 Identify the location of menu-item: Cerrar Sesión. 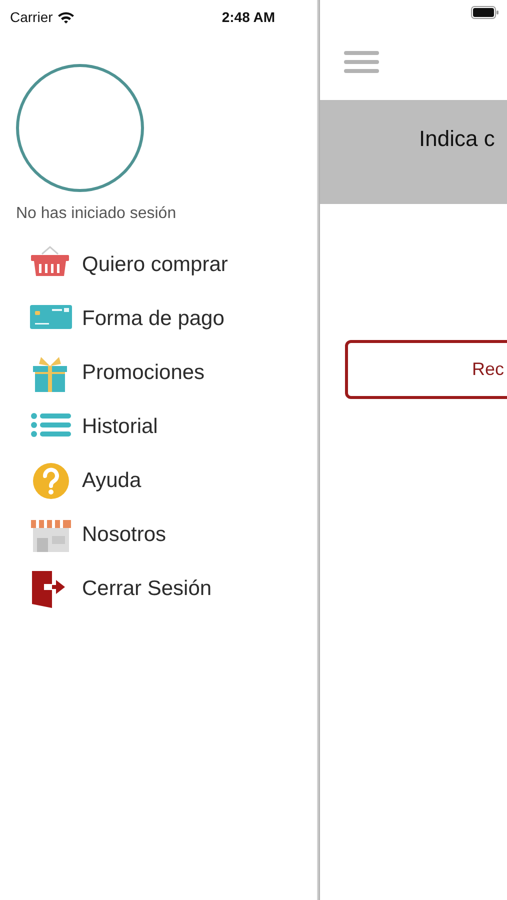
(121, 589).